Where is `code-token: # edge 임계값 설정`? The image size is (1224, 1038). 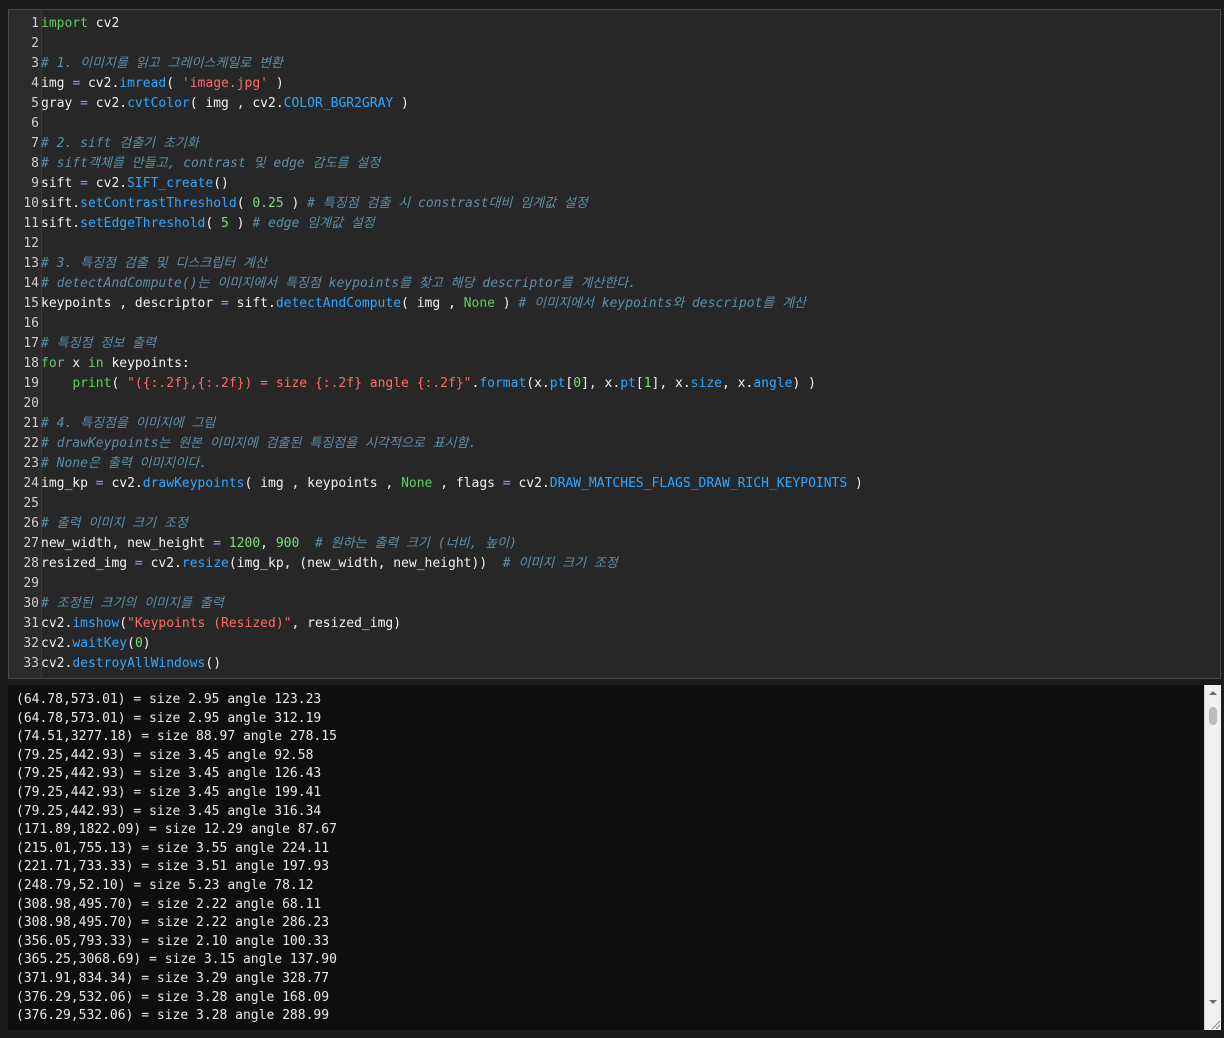 code-token: # edge 임계값 설정 is located at coordinates (313, 223).